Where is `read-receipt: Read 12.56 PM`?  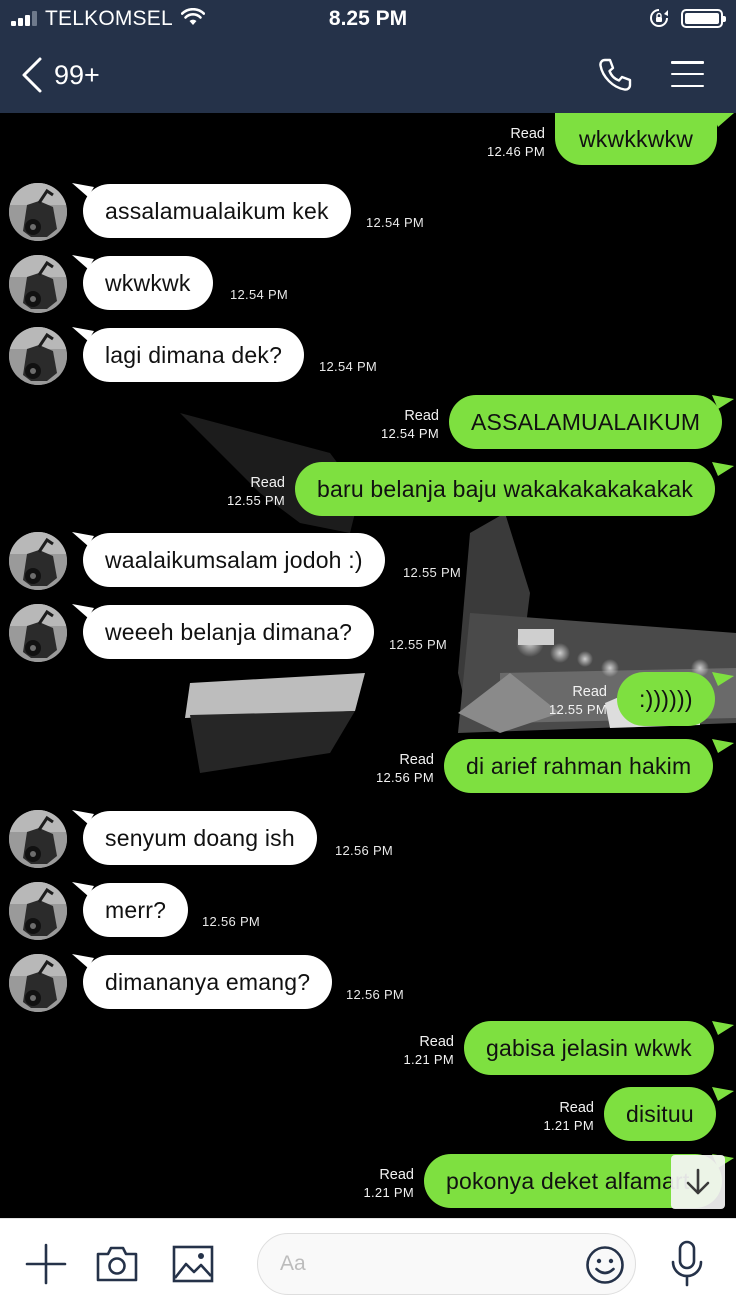
read-receipt: Read 12.56 PM is located at coordinates (396, 769).